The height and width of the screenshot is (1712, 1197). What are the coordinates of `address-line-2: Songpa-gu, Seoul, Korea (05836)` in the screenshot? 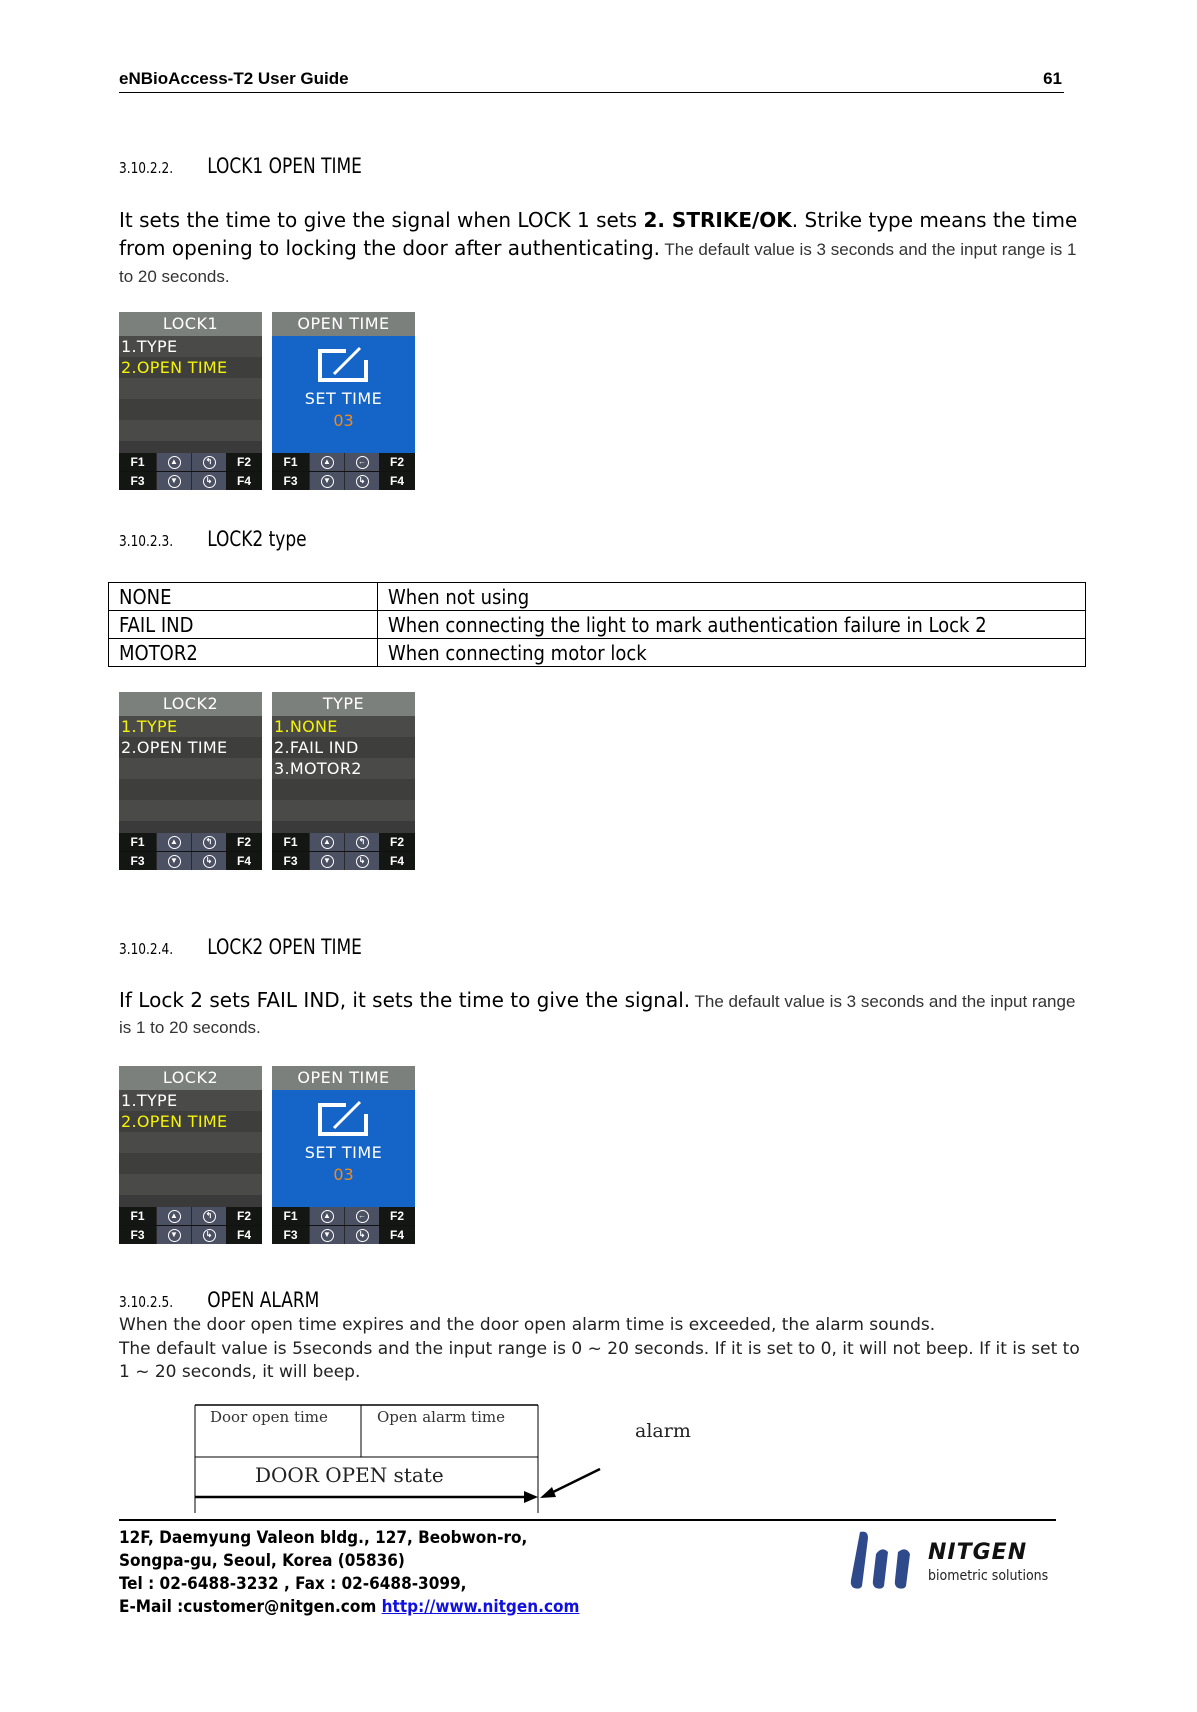 It's located at (262, 1561).